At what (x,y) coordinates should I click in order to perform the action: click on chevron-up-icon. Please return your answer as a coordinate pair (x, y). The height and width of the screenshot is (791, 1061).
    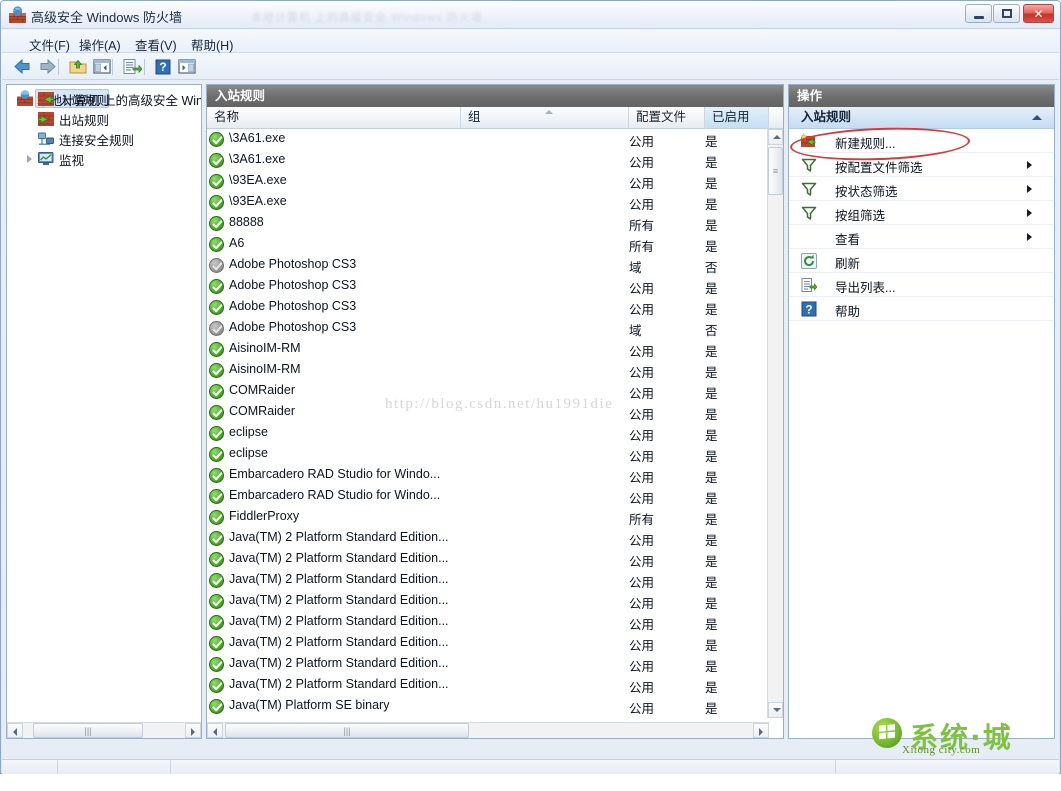
    Looking at the image, I should click on (1037, 117).